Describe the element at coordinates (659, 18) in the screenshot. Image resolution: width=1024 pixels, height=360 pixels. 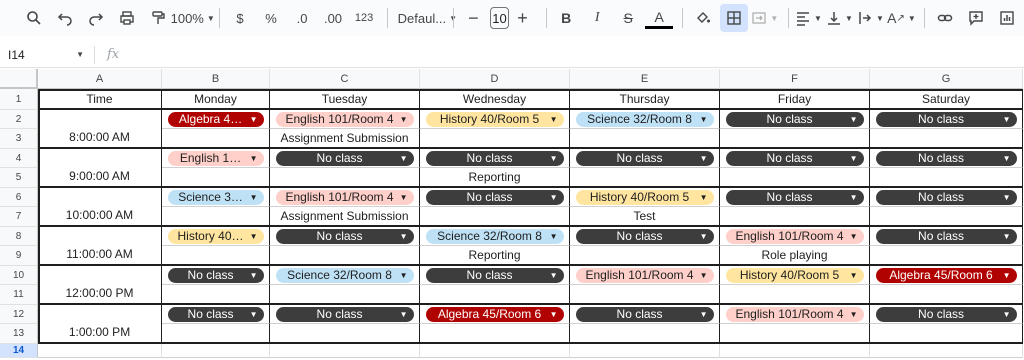
I see `text-color-button: A` at that location.